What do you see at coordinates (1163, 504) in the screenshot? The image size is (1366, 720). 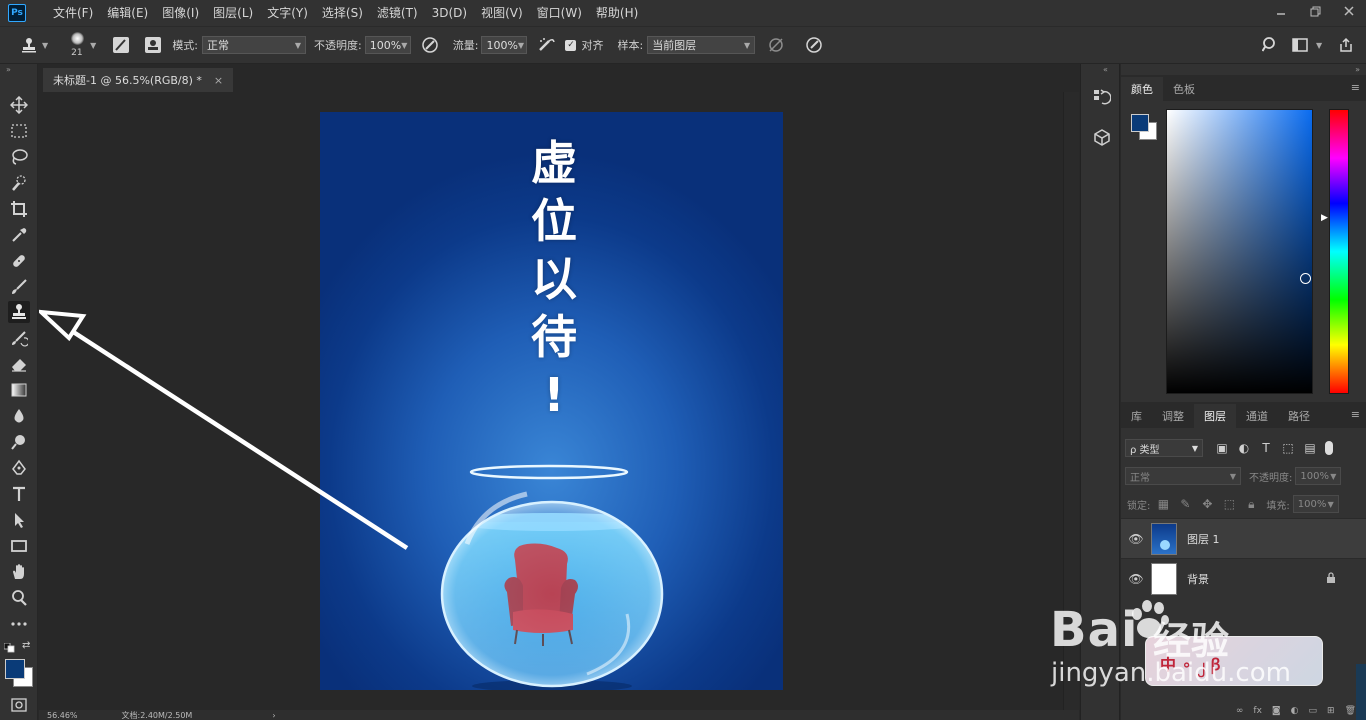 I see `lock-transparent-icon: ▦` at bounding box center [1163, 504].